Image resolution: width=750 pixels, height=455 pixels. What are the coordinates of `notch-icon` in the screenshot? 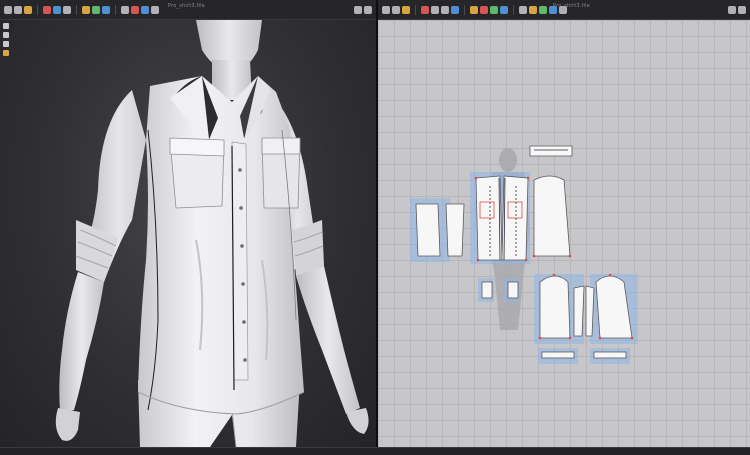 It's located at (484, 9).